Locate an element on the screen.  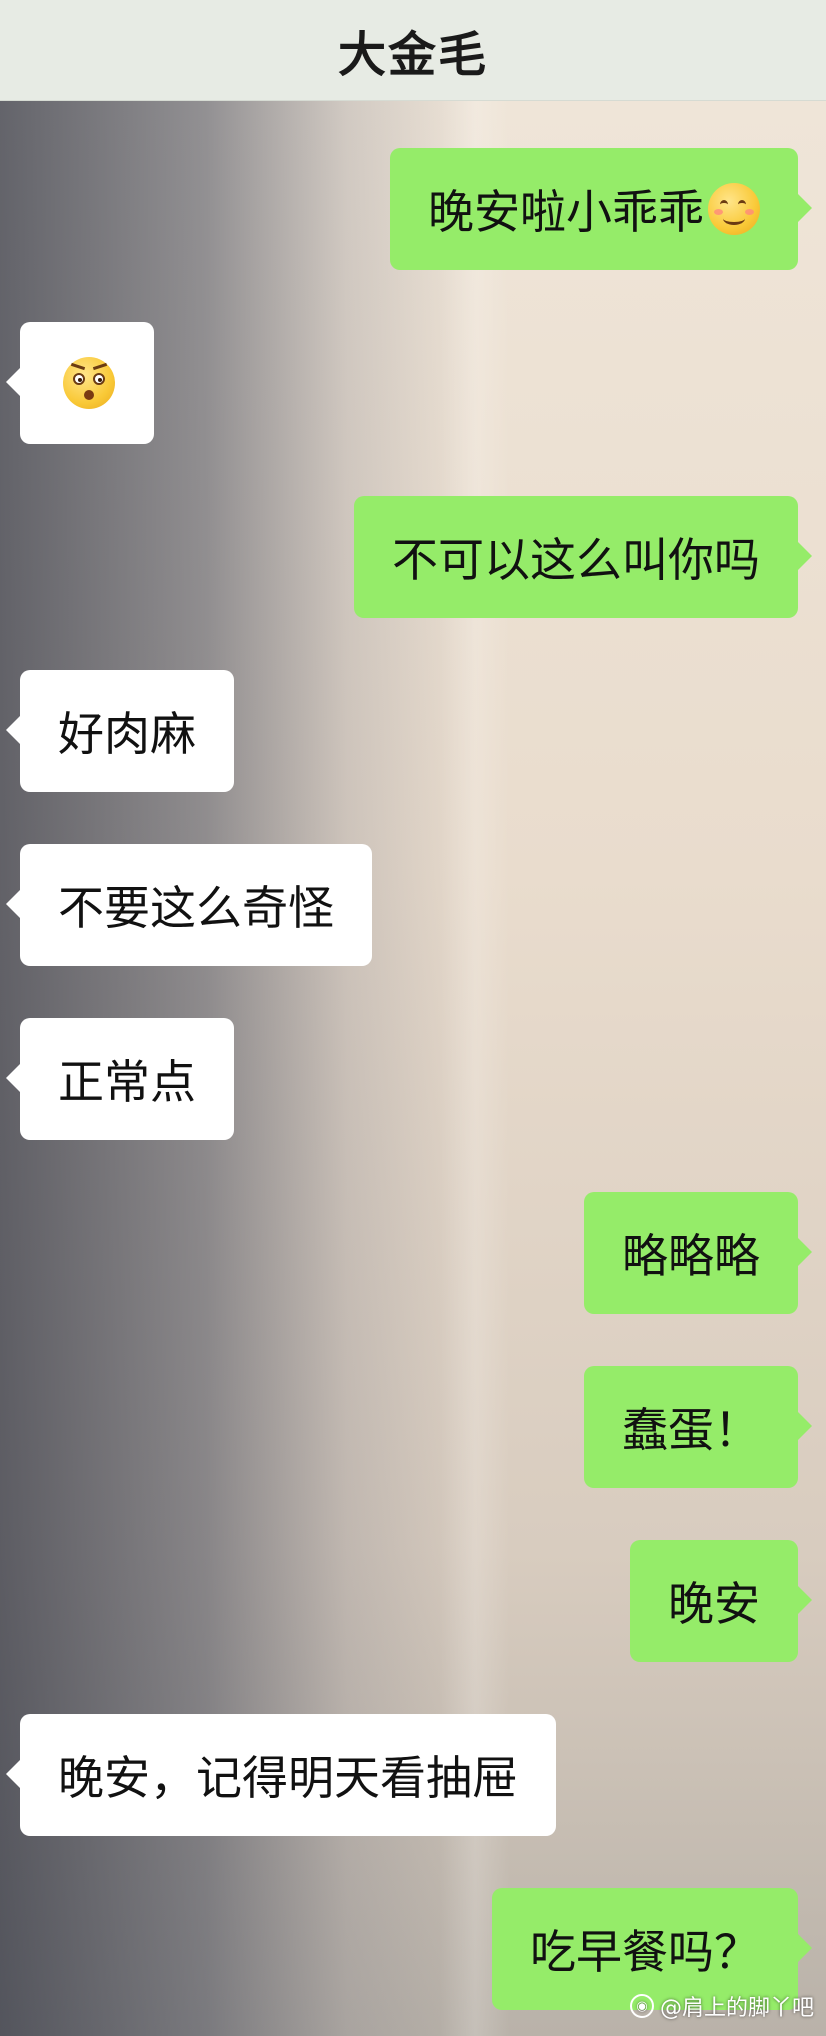
blush-emoji-icon is located at coordinates (734, 209).